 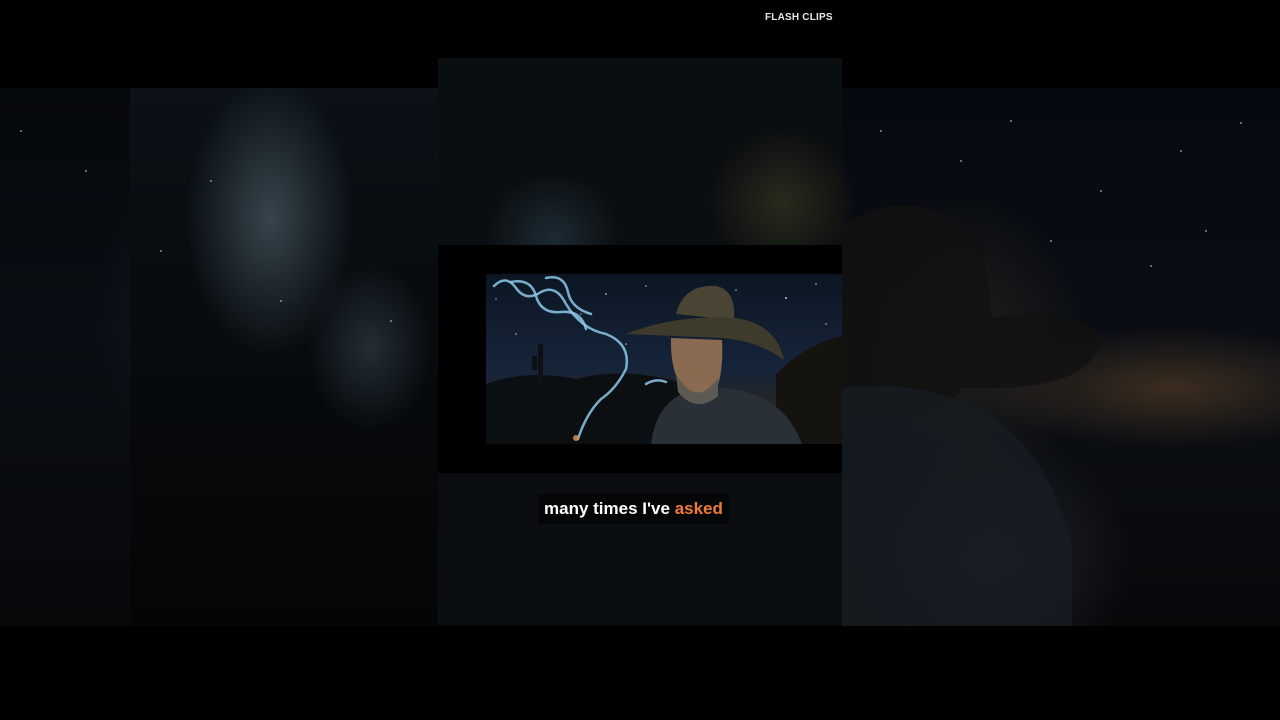 I want to click on caption-text: many times I've, so click(x=607, y=508).